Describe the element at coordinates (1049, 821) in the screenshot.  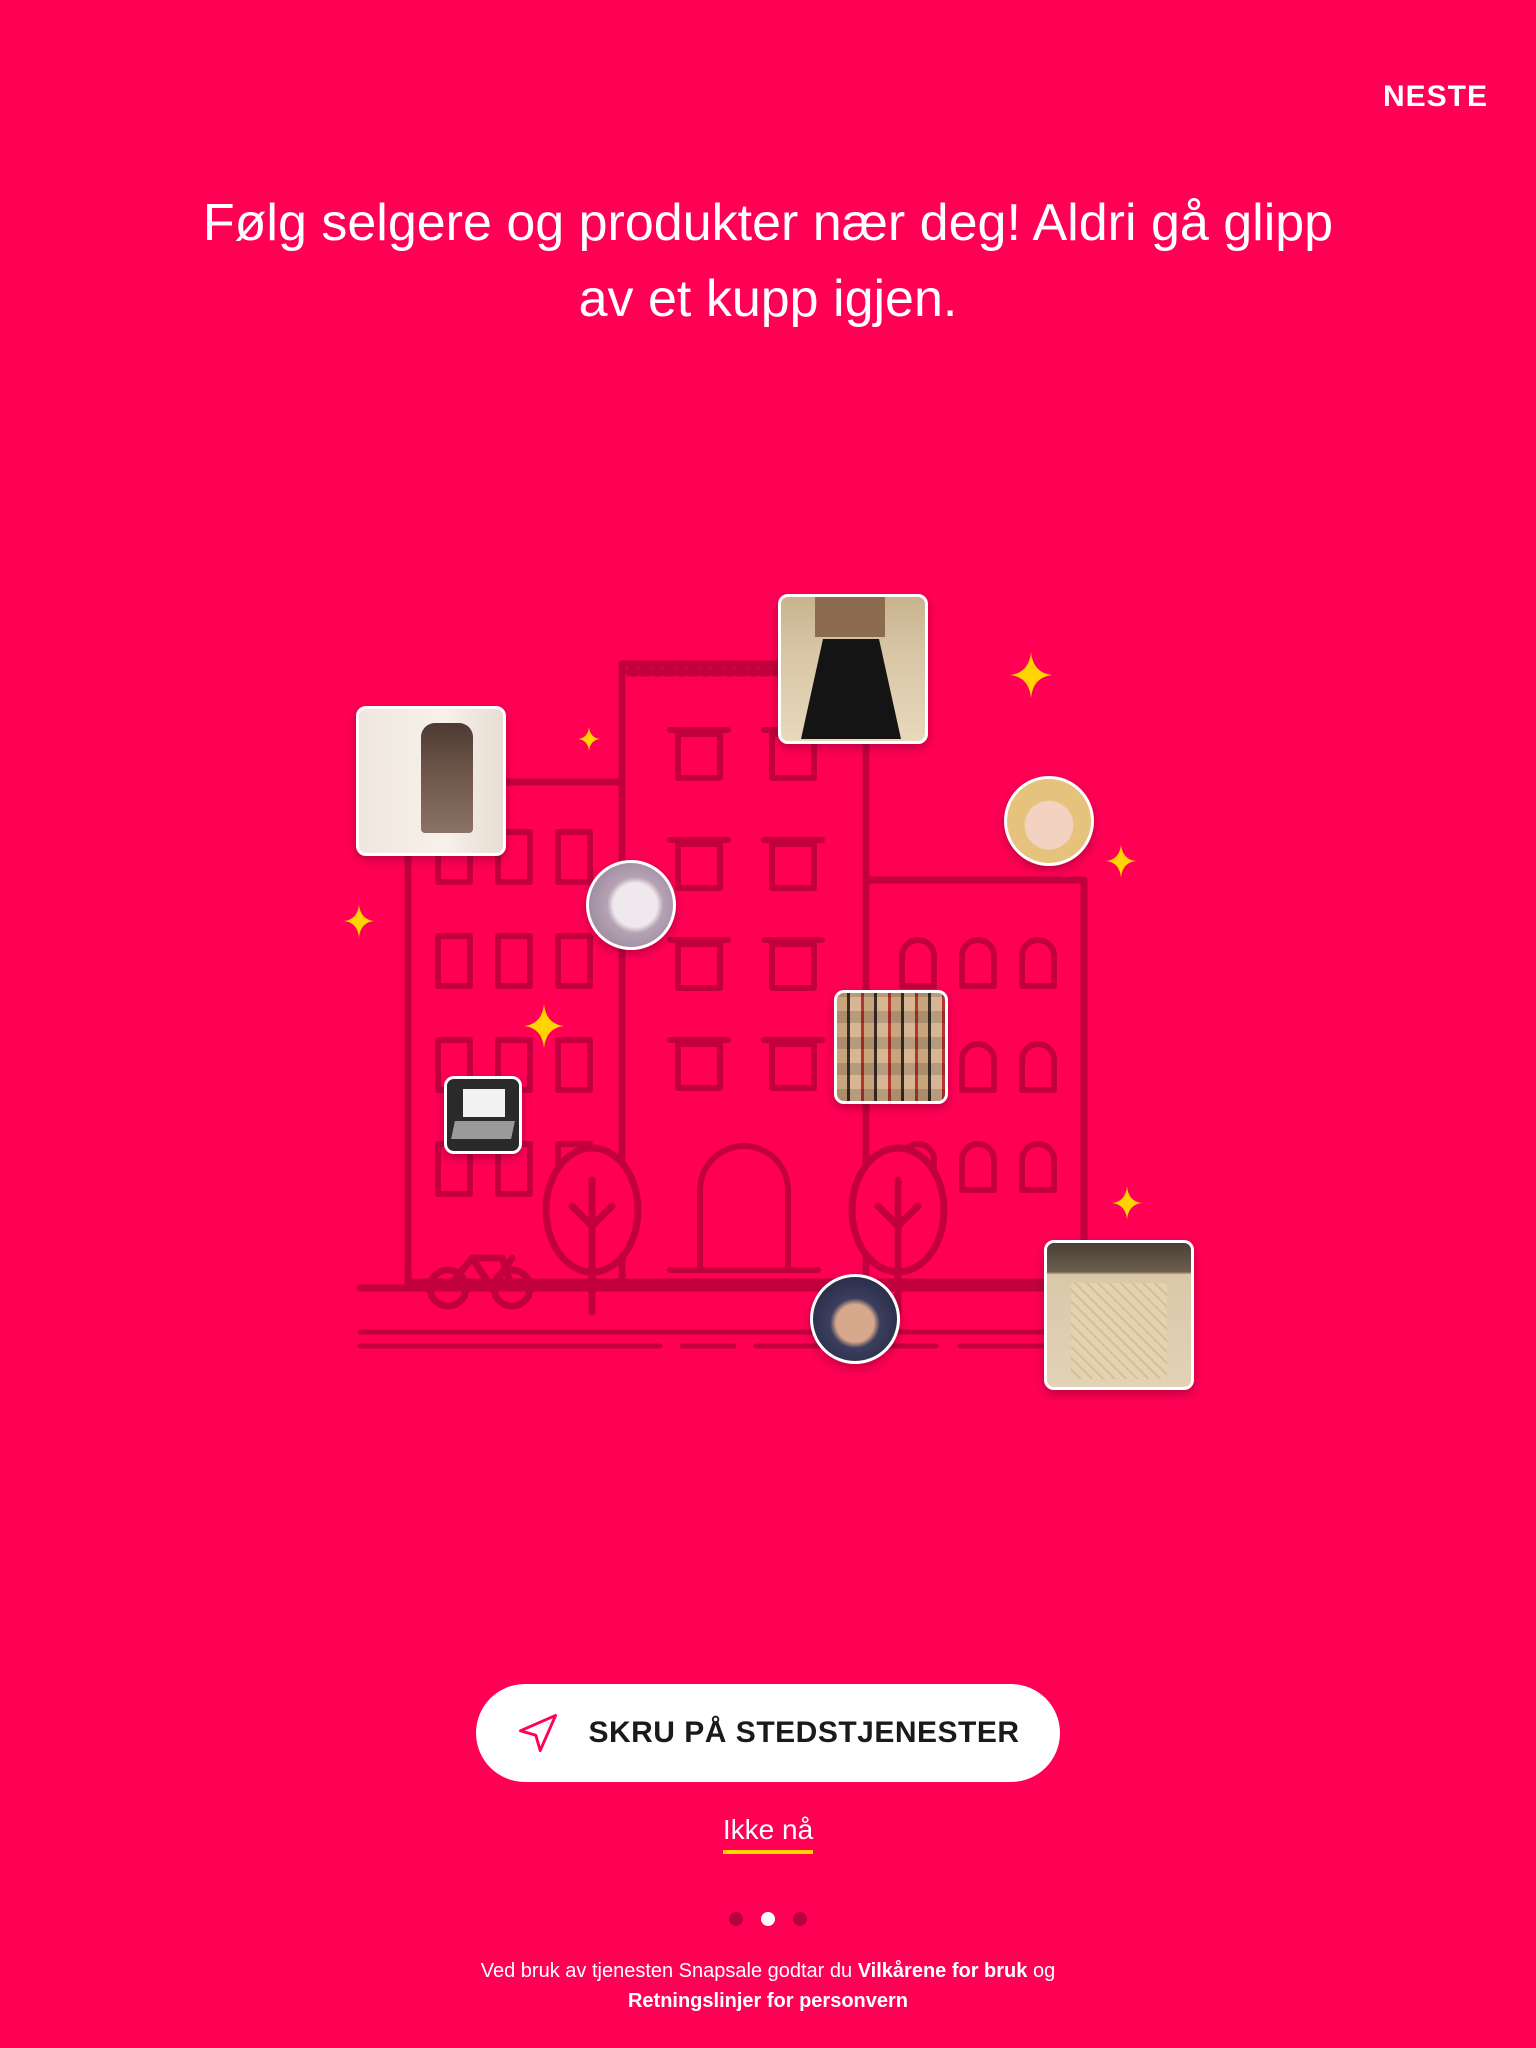
I see `seller-avatar-smile` at that location.